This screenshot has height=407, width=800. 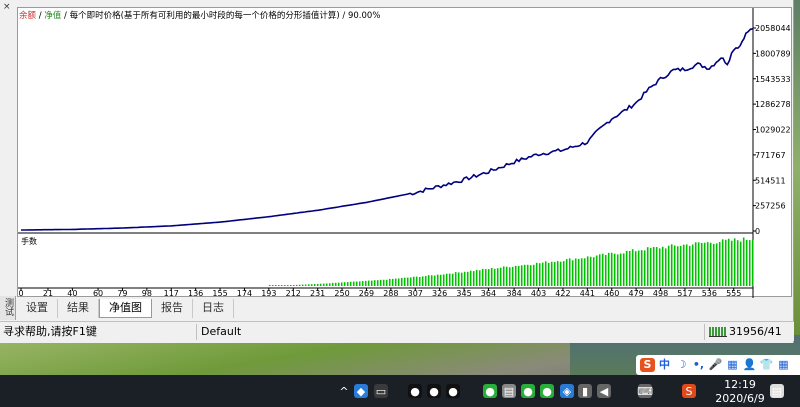 I want to click on x-tick-label: 136, so click(x=195, y=293).